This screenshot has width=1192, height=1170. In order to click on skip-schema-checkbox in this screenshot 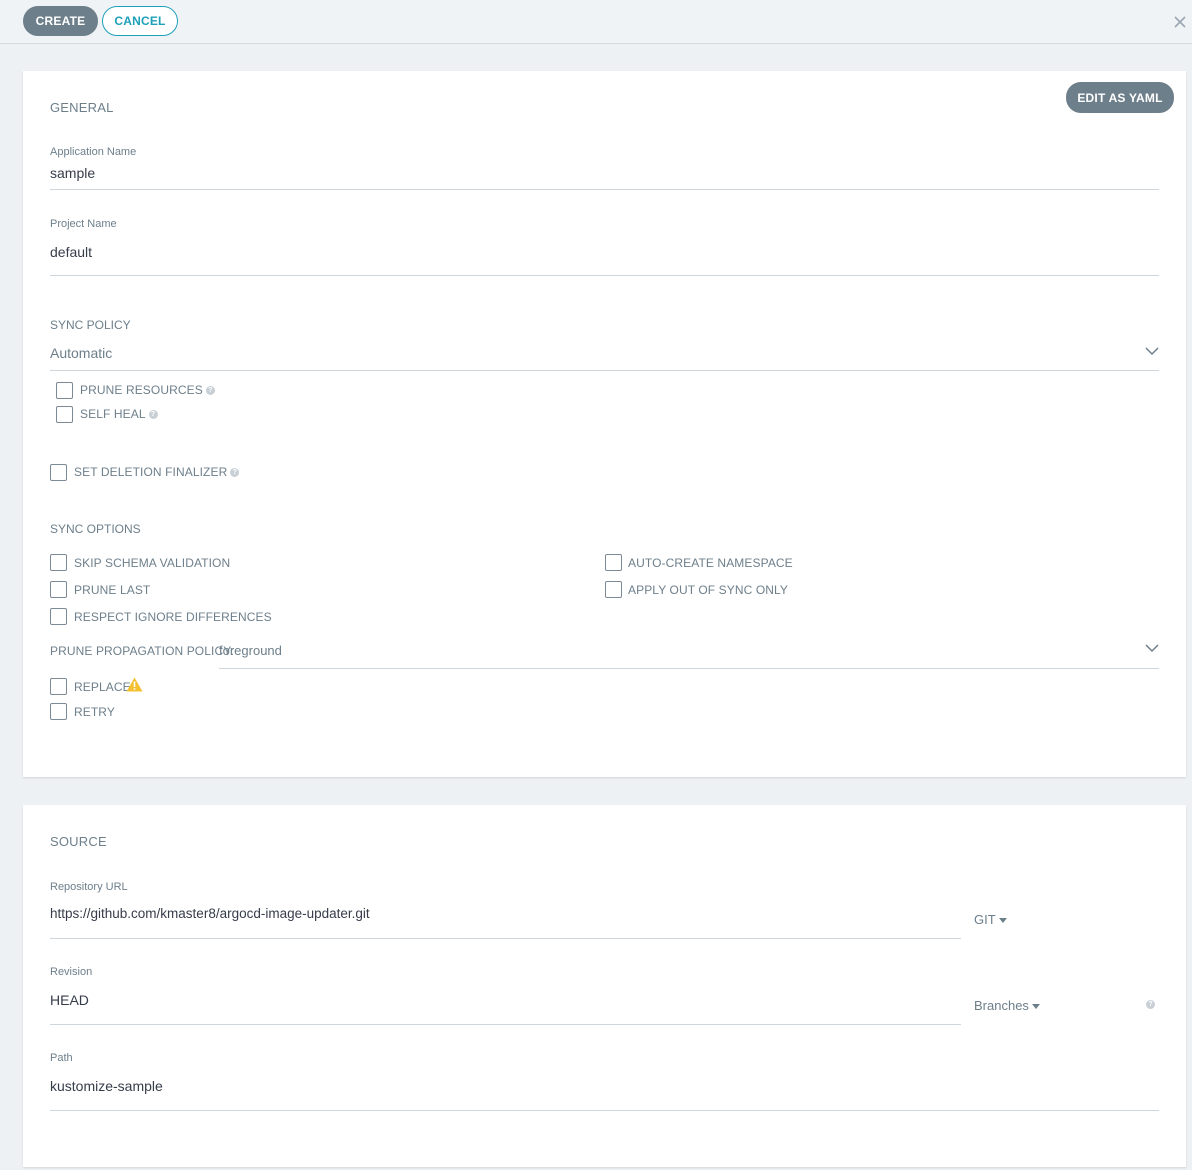, I will do `click(58, 562)`.